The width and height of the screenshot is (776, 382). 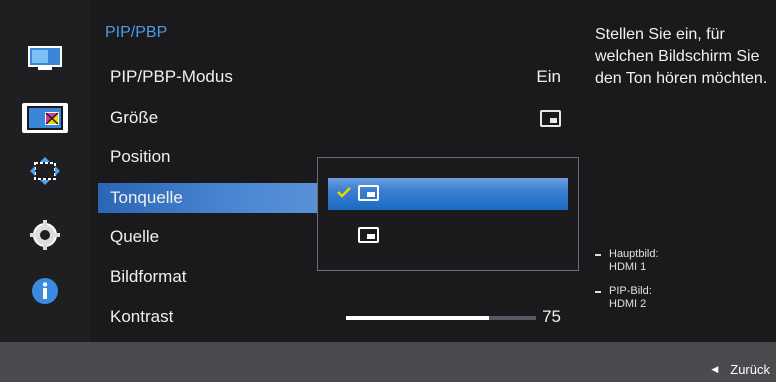 What do you see at coordinates (715, 369) in the screenshot?
I see `left-arrow-icon: ◀` at bounding box center [715, 369].